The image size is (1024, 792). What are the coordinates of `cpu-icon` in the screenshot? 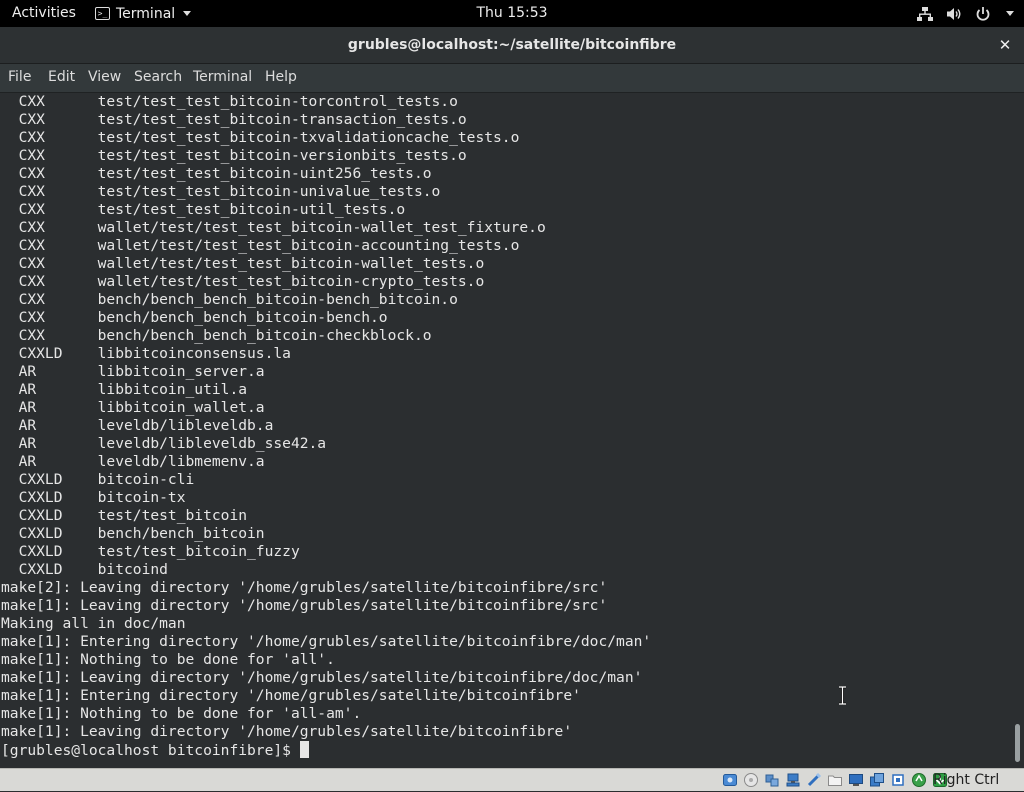 It's located at (898, 780).